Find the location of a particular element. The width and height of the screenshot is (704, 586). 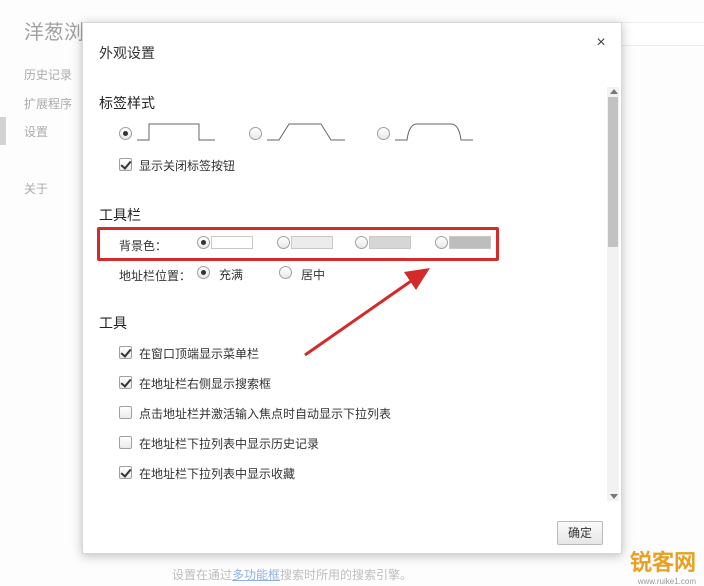

watermark-text: 锐客网 is located at coordinates (662, 563).